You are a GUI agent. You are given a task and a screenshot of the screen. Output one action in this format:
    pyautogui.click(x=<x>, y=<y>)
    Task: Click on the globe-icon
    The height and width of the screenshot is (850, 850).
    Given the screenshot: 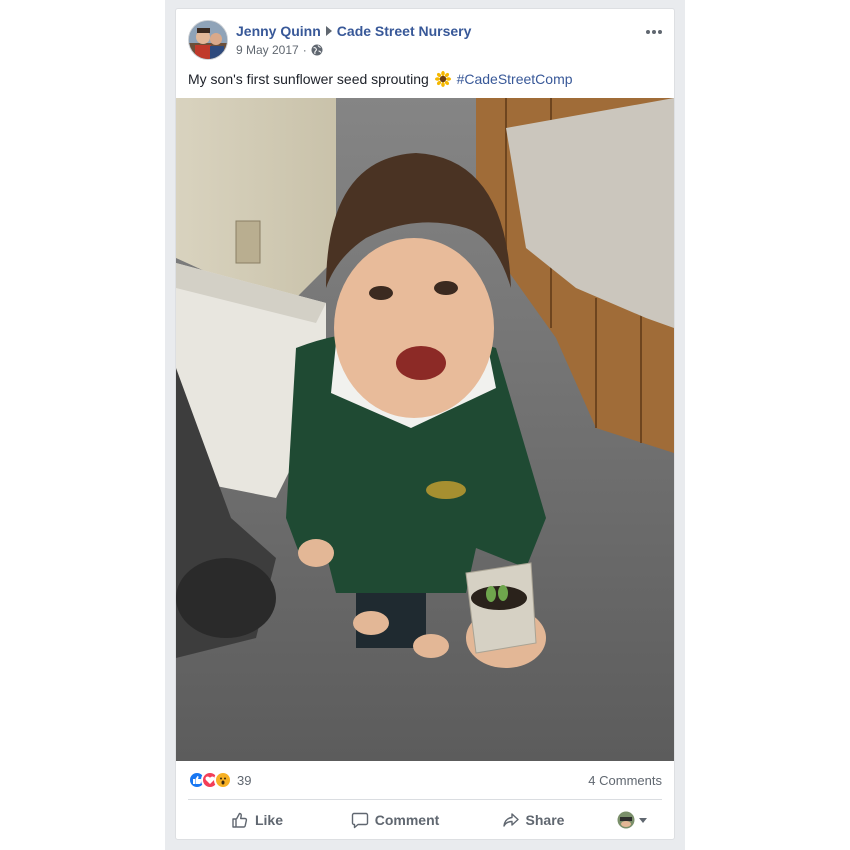 What is the action you would take?
    pyautogui.click(x=317, y=50)
    